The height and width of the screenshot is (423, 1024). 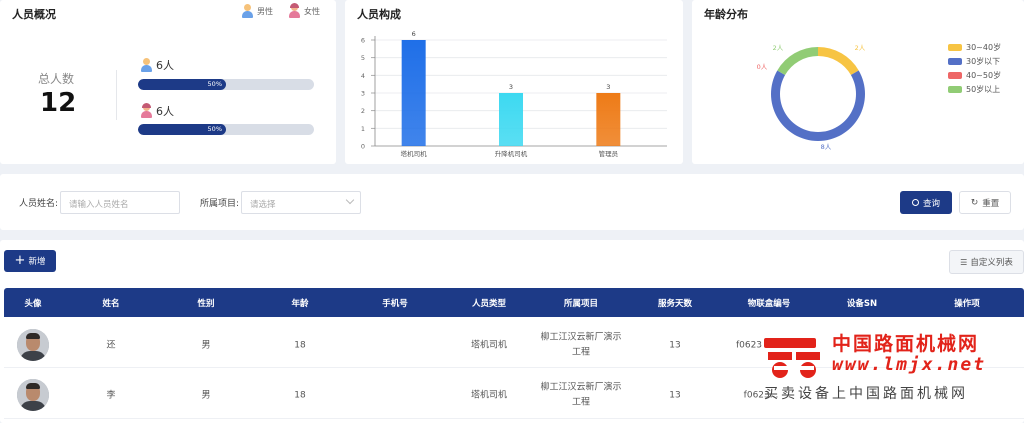 I want to click on add-button-label: 新增, so click(x=37, y=262).